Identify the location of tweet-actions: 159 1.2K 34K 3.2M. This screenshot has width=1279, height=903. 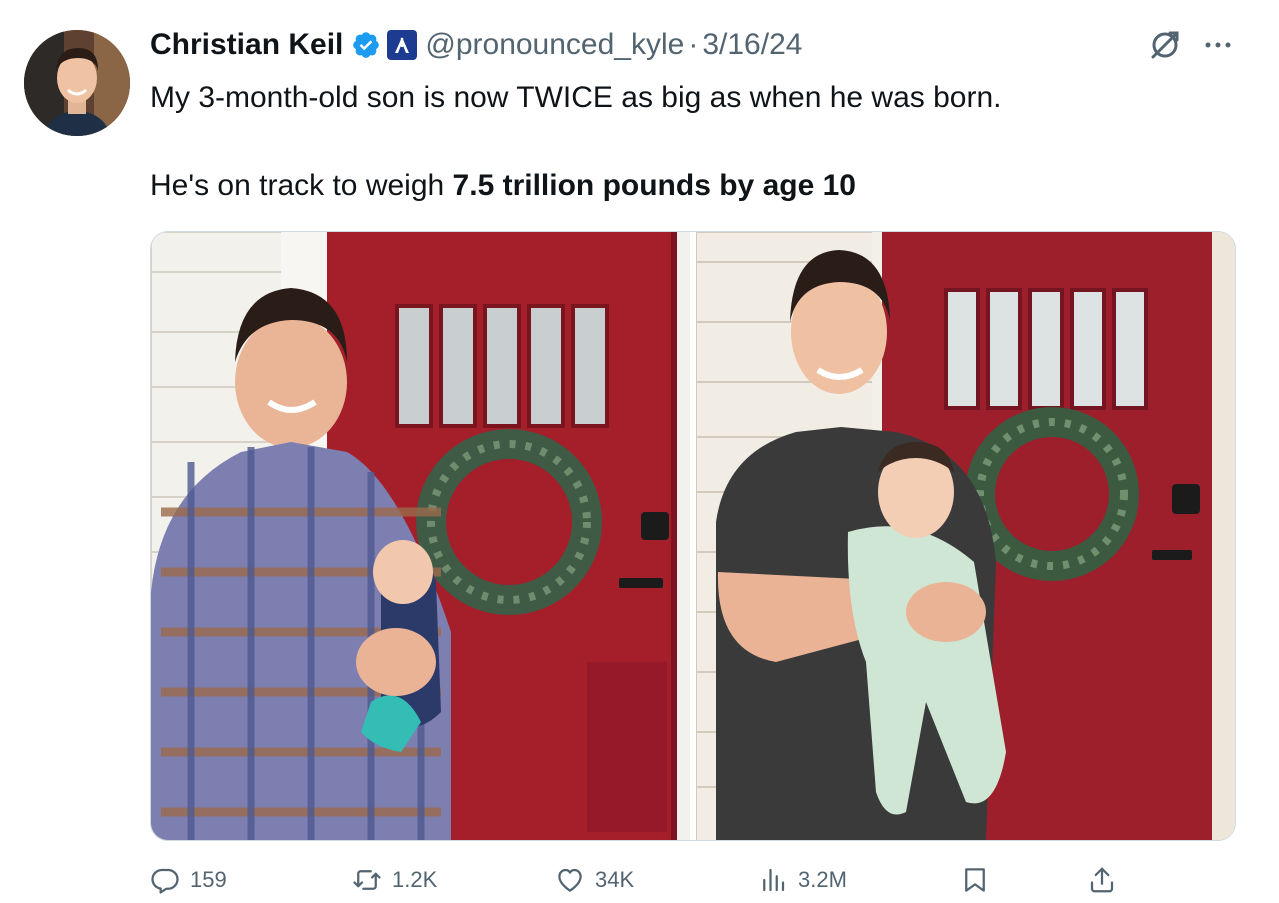
(693, 880).